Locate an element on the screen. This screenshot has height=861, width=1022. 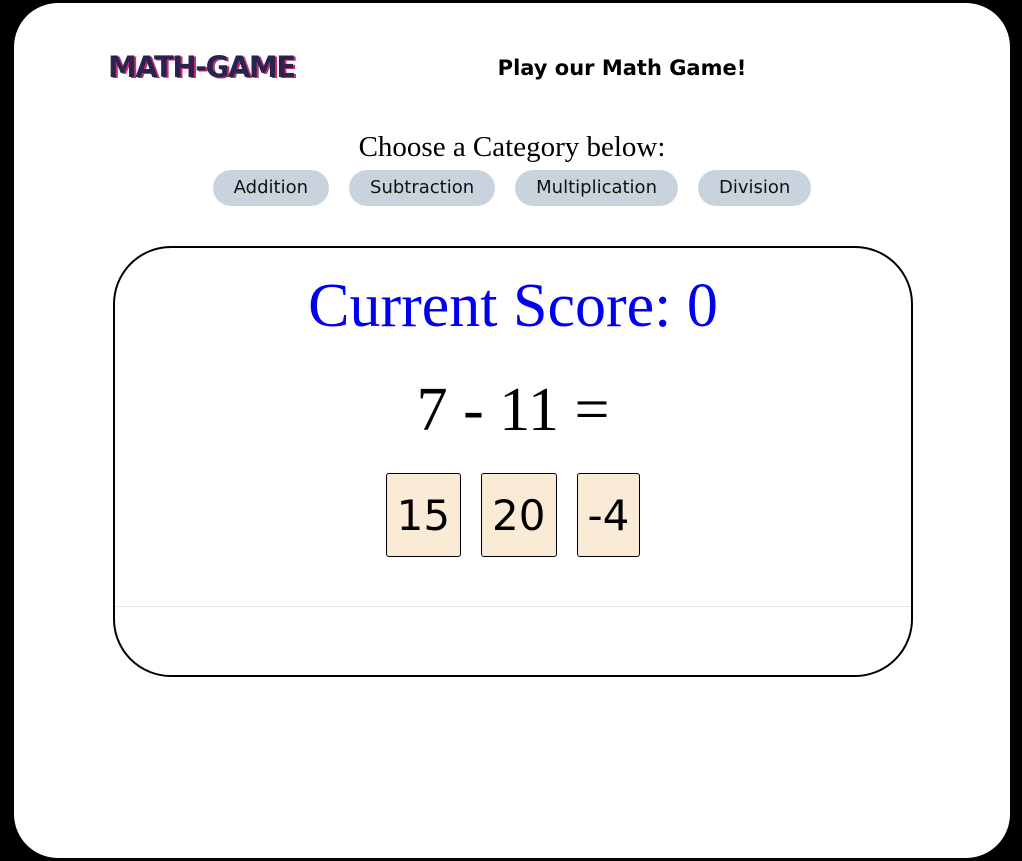
category-button-multiplication: Multiplication is located at coordinates (596, 188).